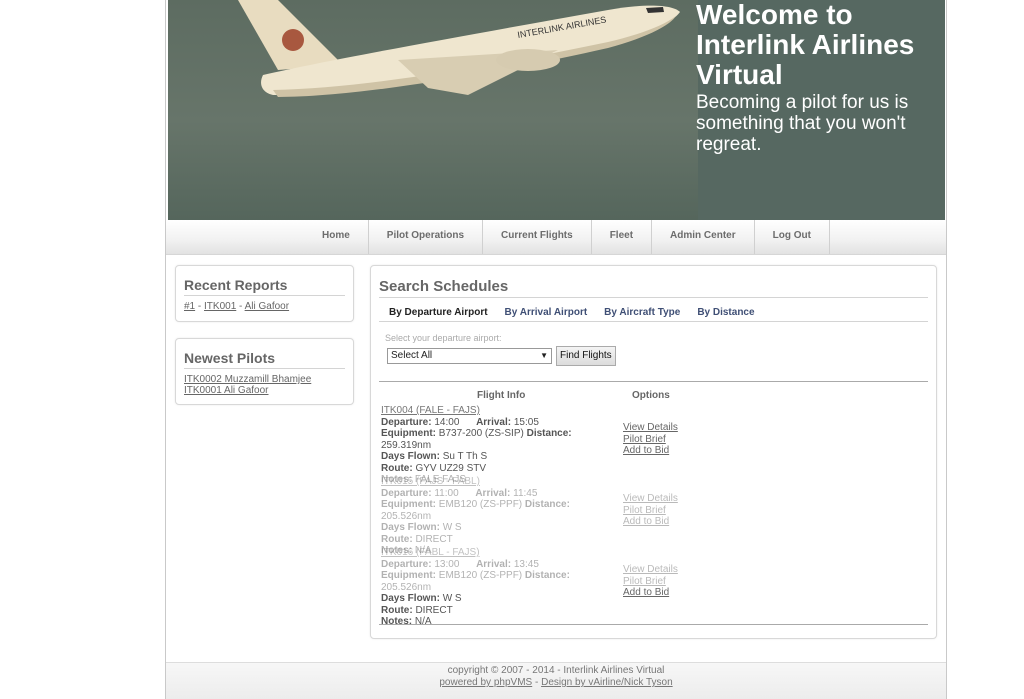  What do you see at coordinates (226, 390) in the screenshot?
I see `pilot-link: ITK0001 Ali Gafoor` at bounding box center [226, 390].